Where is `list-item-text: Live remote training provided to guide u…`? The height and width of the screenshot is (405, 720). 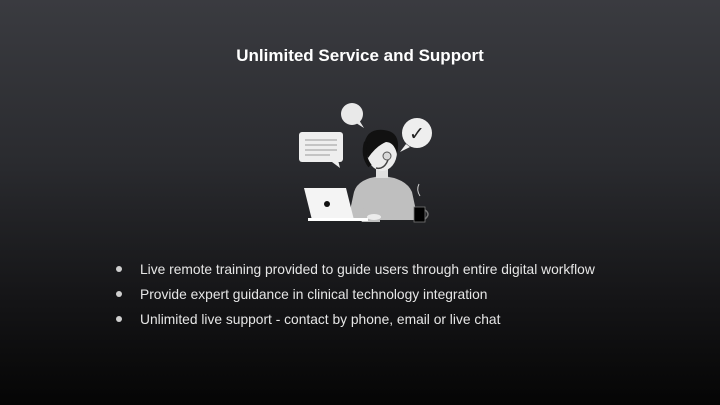
list-item-text: Live remote training provided to guide u… is located at coordinates (367, 269).